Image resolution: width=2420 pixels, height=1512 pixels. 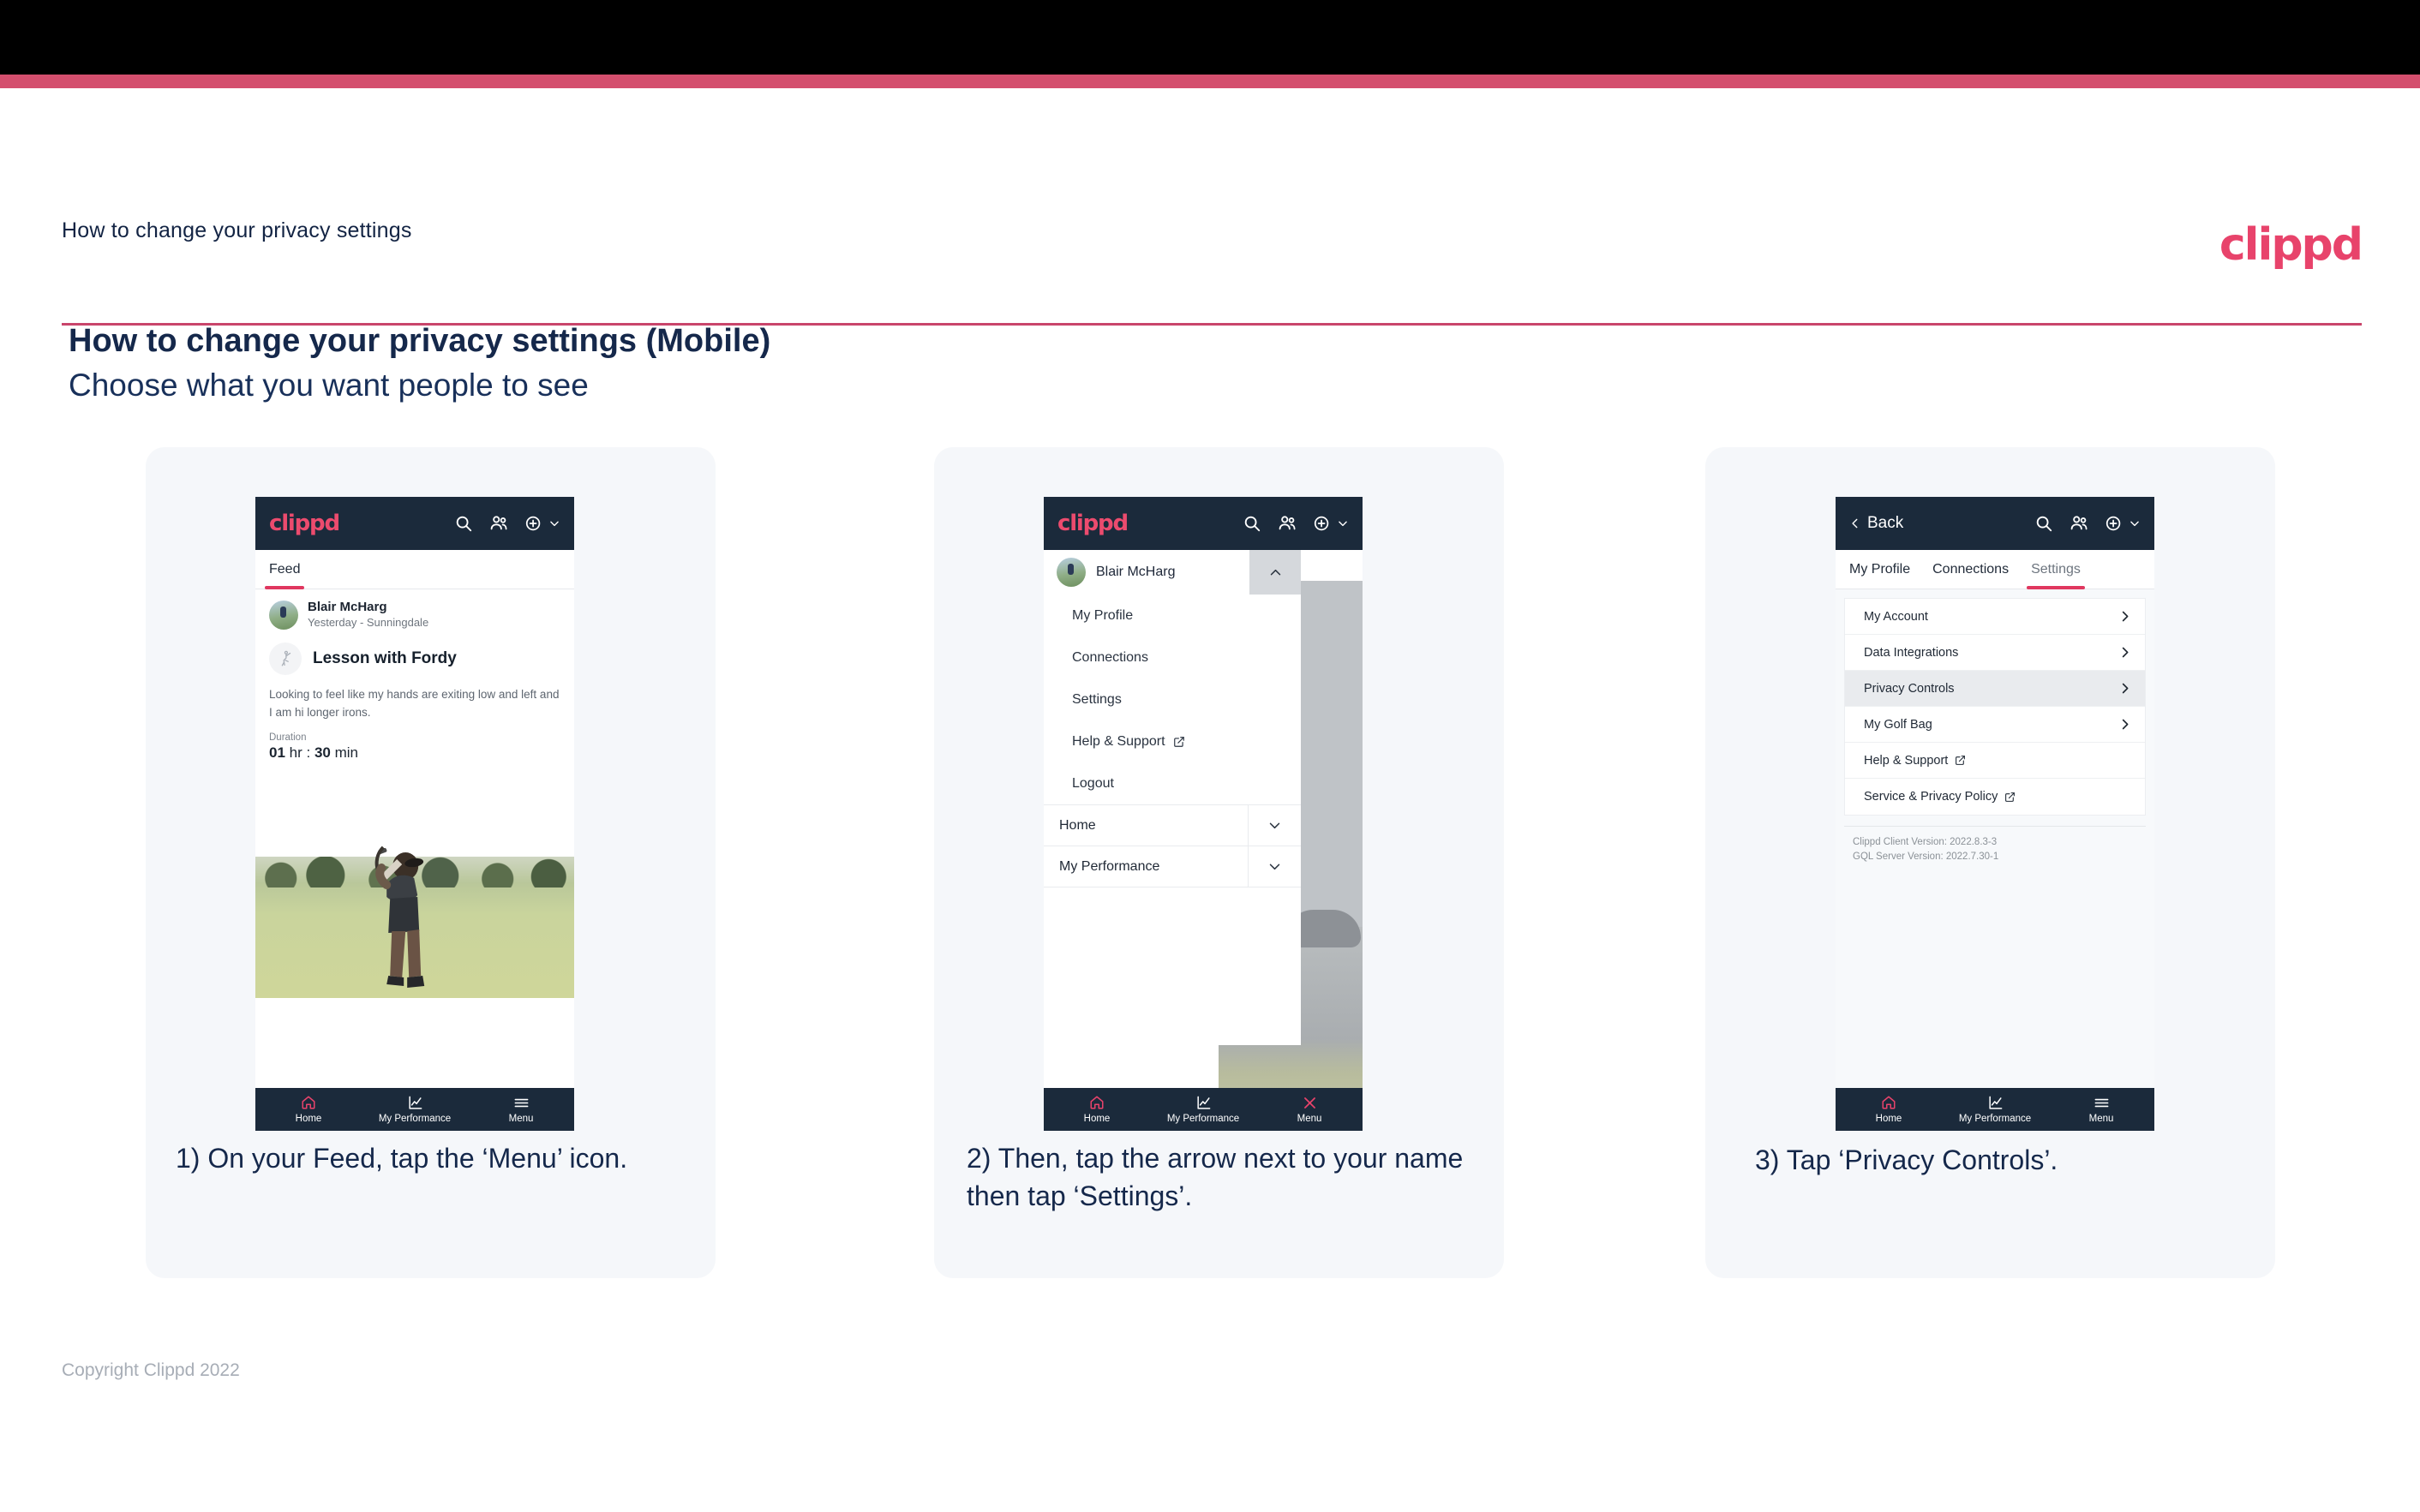 I want to click on app-top-bar-2: clippd, so click(x=1203, y=523).